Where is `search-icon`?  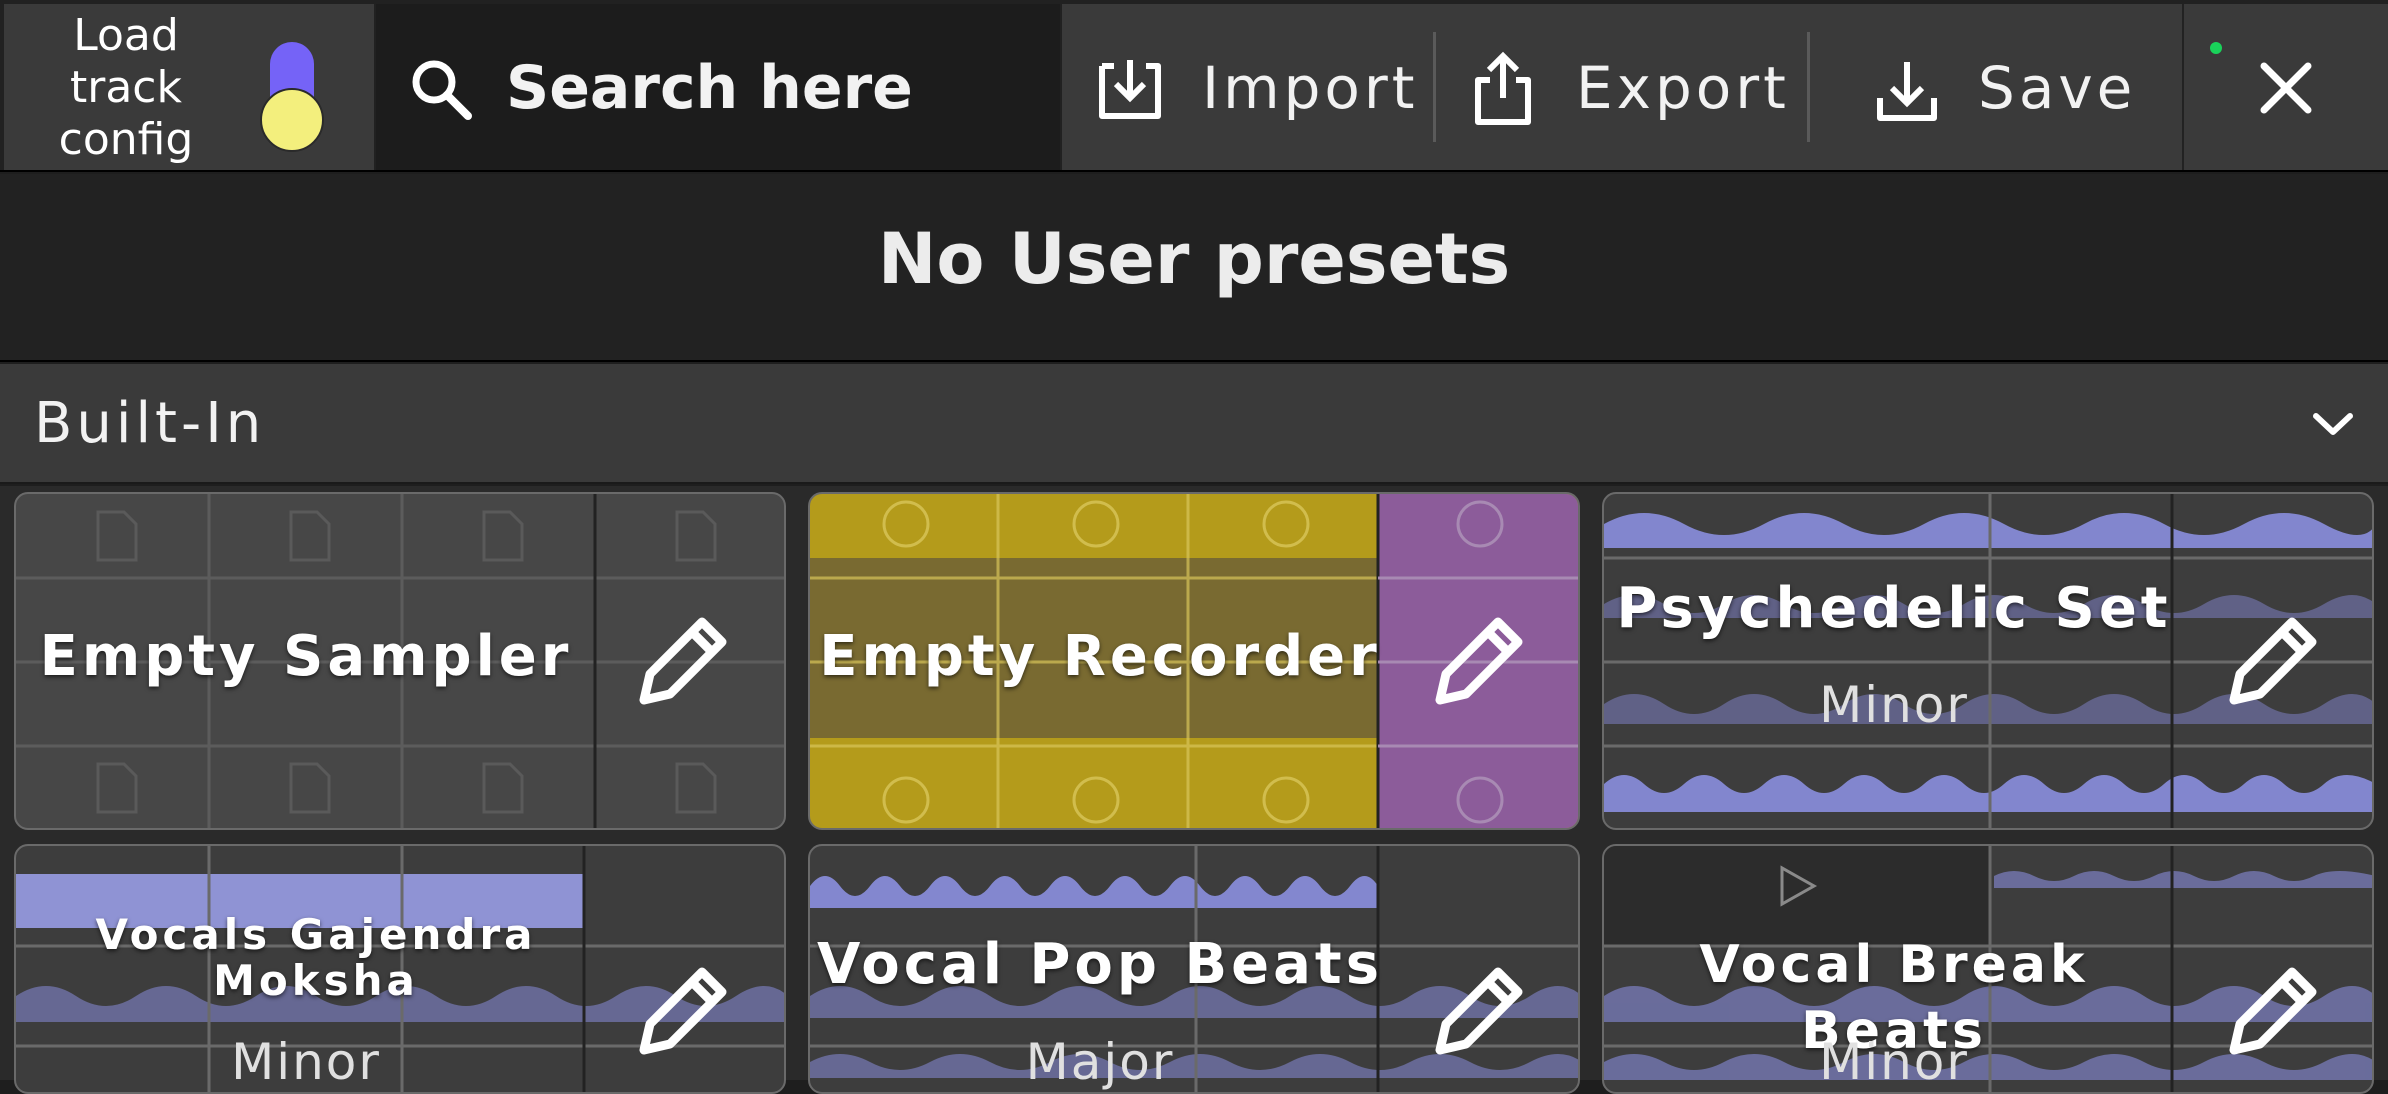
search-icon is located at coordinates (442, 90).